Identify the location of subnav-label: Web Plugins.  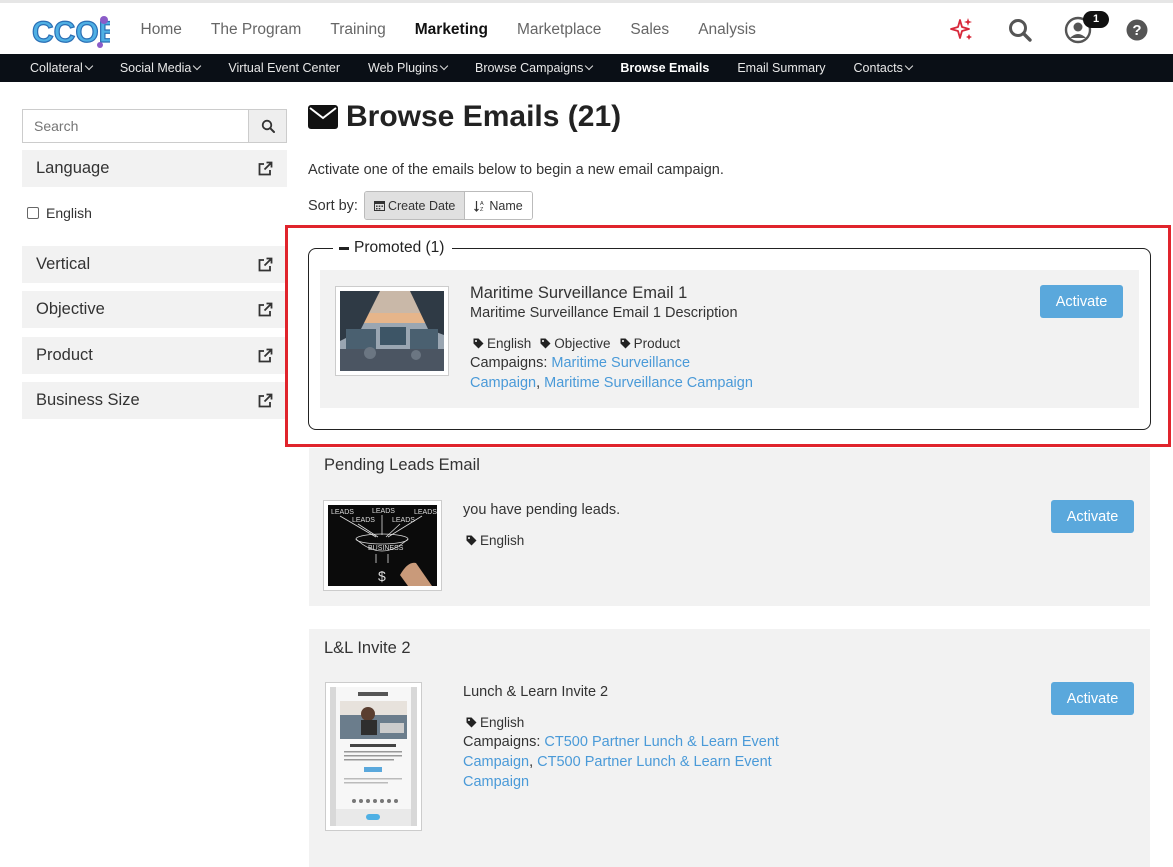
(403, 68).